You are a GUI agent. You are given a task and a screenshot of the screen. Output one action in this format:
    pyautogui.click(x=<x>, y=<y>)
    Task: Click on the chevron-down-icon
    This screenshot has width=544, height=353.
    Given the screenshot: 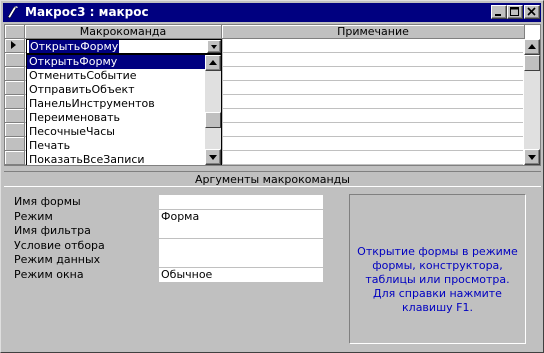 What is the action you would take?
    pyautogui.click(x=214, y=47)
    